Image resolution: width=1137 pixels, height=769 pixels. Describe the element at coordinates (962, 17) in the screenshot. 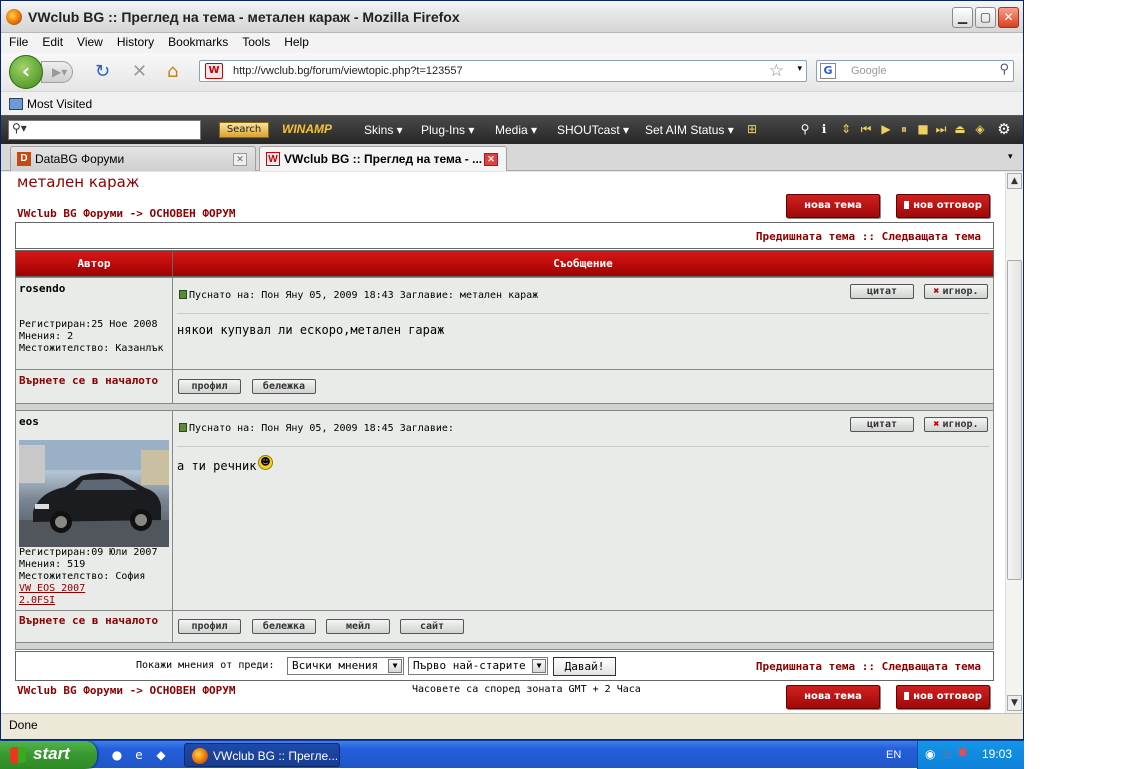

I see `minimize-button: ▁` at that location.